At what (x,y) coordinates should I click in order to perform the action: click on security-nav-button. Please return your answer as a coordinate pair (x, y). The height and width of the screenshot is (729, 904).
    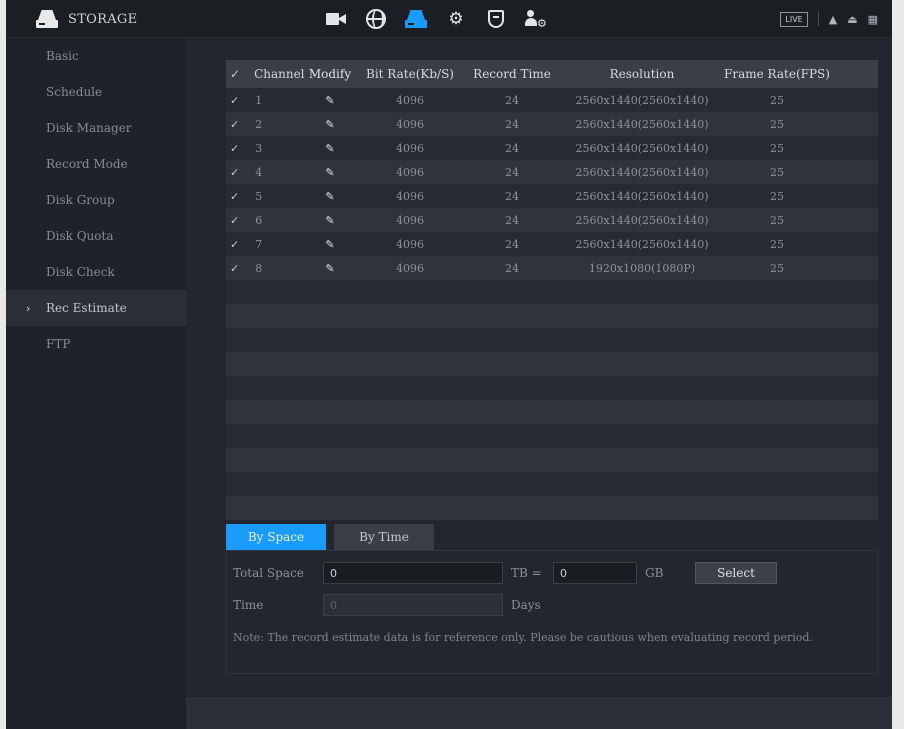
    Looking at the image, I should click on (496, 19).